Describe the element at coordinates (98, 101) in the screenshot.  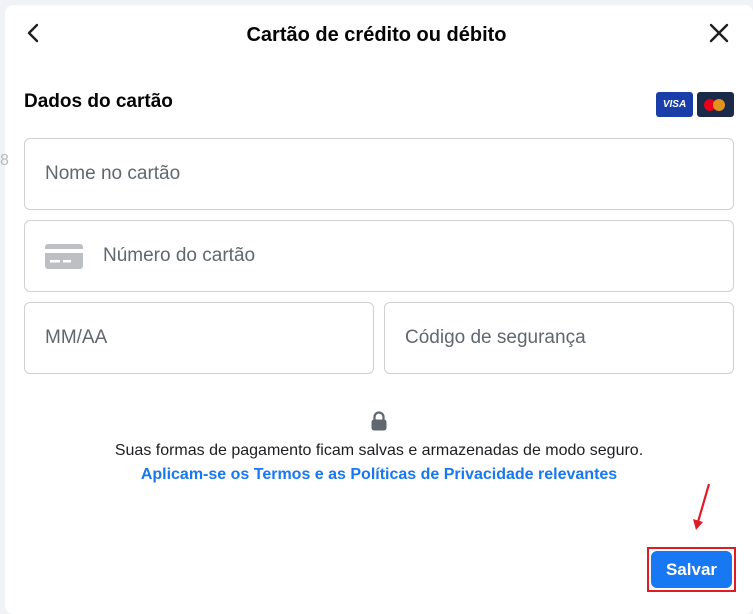
I see `card-details-title: Dados do cartão` at that location.